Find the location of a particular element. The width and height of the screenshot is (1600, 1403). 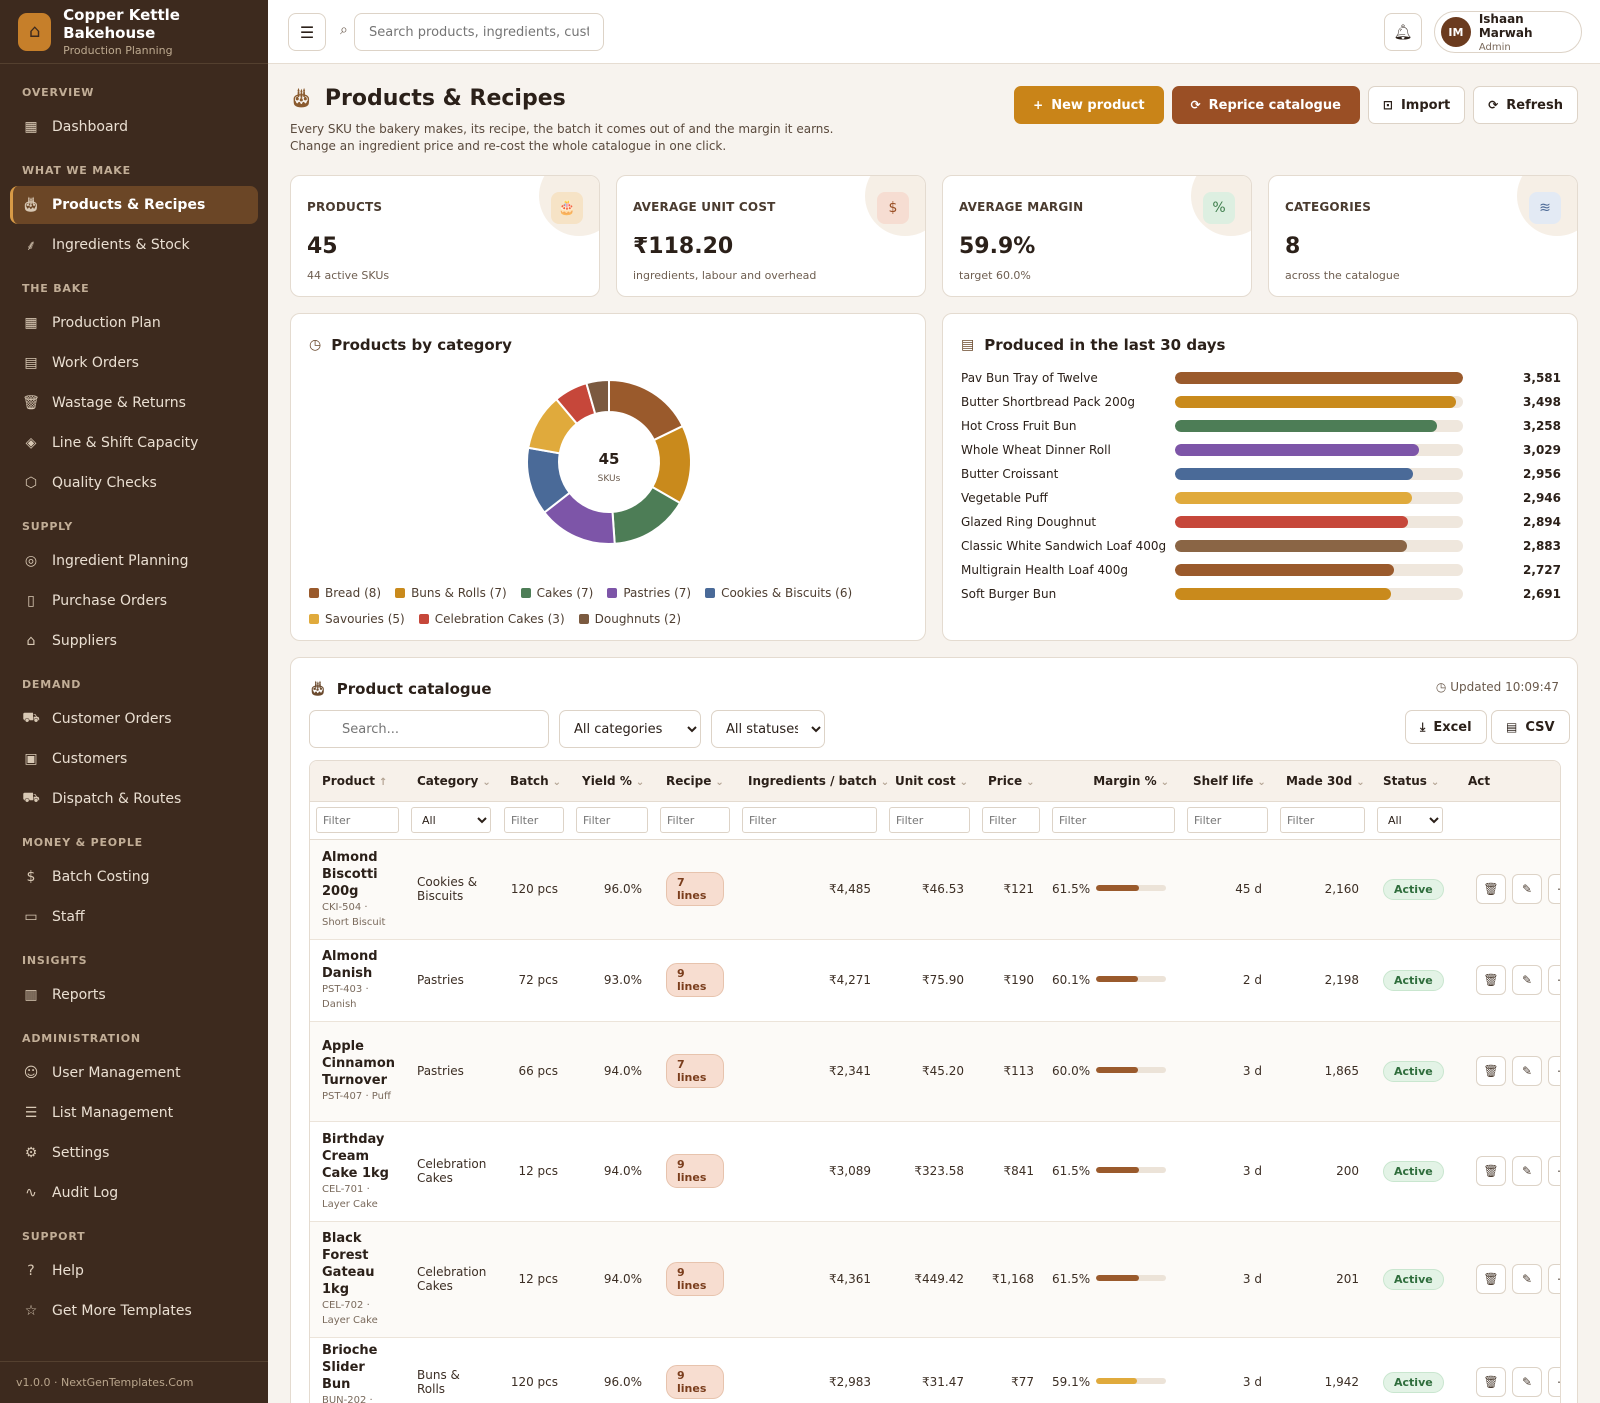

category-filter-select: All categories is located at coordinates (630, 729).